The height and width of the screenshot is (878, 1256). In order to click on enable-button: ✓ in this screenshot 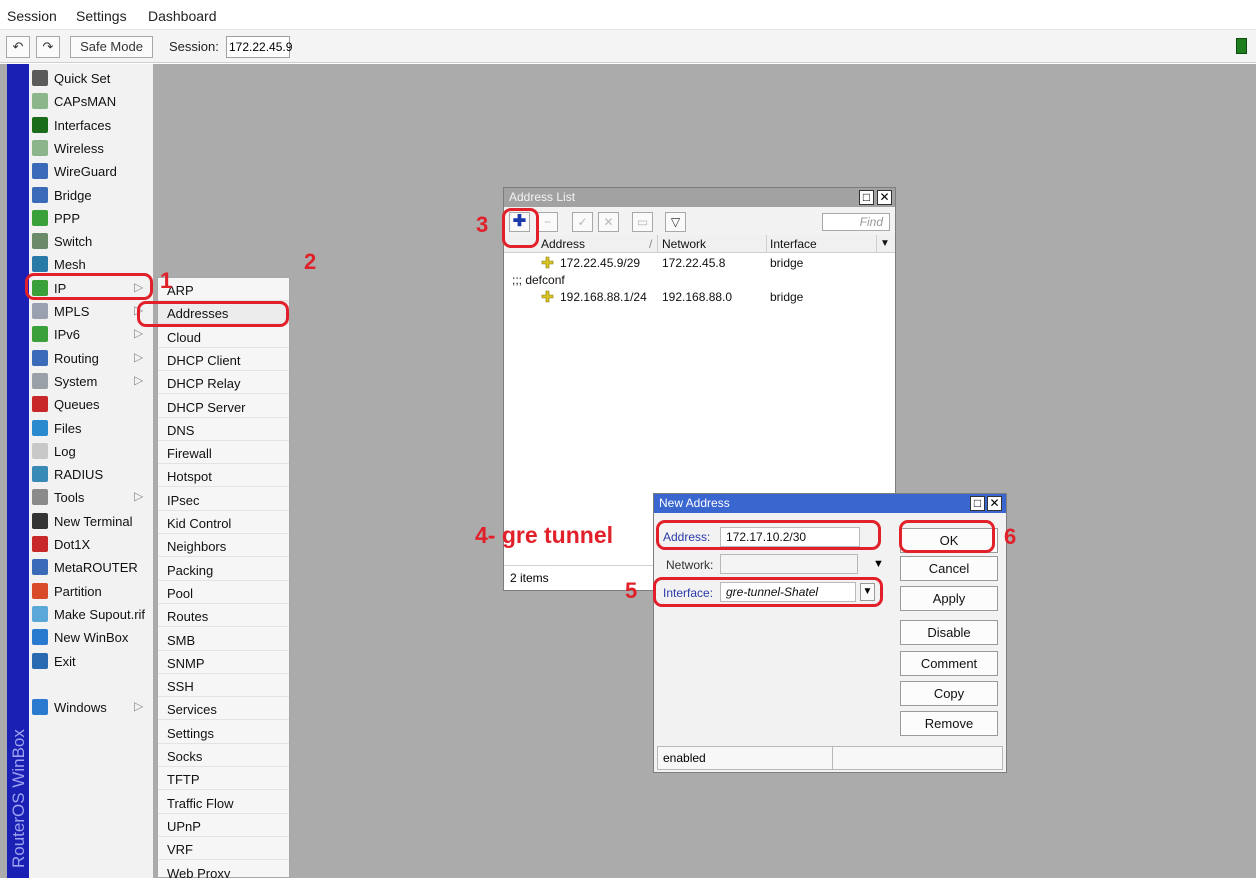, I will do `click(582, 222)`.